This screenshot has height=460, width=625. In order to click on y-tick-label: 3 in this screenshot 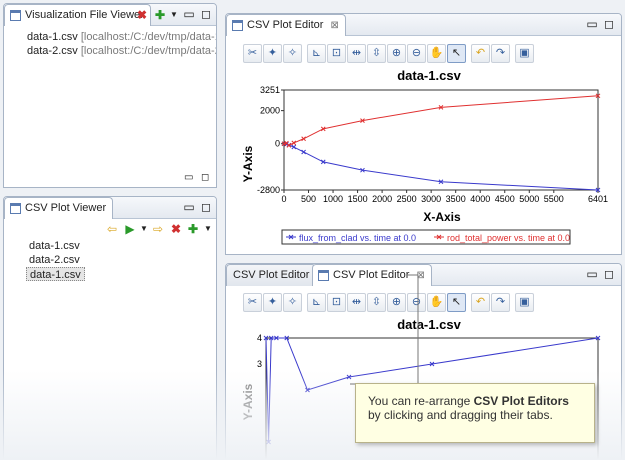, I will do `click(259, 364)`.